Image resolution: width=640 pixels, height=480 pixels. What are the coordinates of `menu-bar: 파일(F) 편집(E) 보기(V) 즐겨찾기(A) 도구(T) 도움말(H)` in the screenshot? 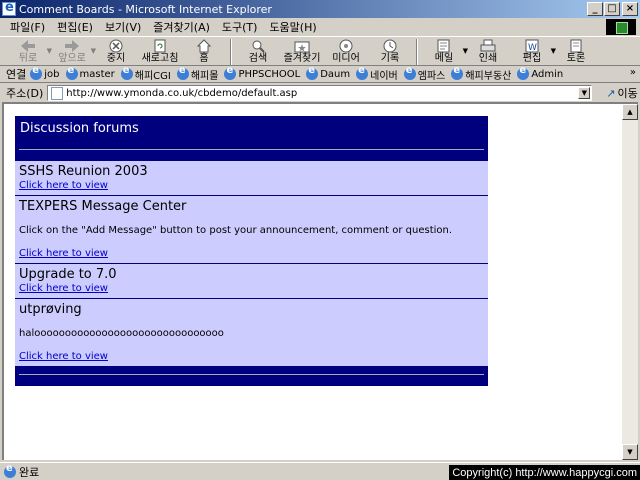 It's located at (320, 27).